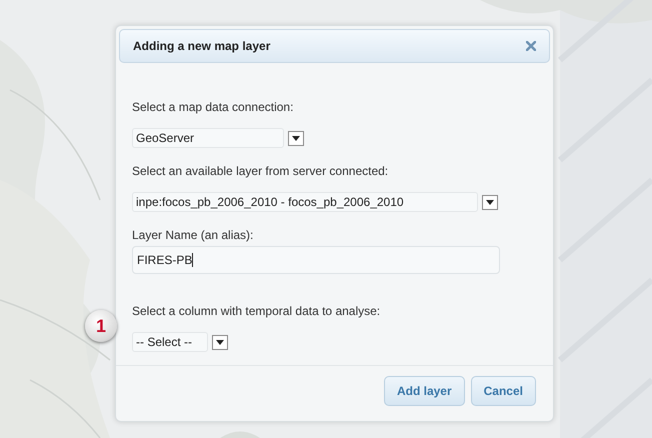  I want to click on field-label: Layer Name (an alias):, so click(193, 235).